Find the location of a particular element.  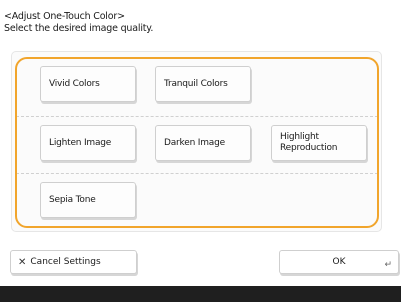

ok-button: OK ↵ is located at coordinates (339, 262).